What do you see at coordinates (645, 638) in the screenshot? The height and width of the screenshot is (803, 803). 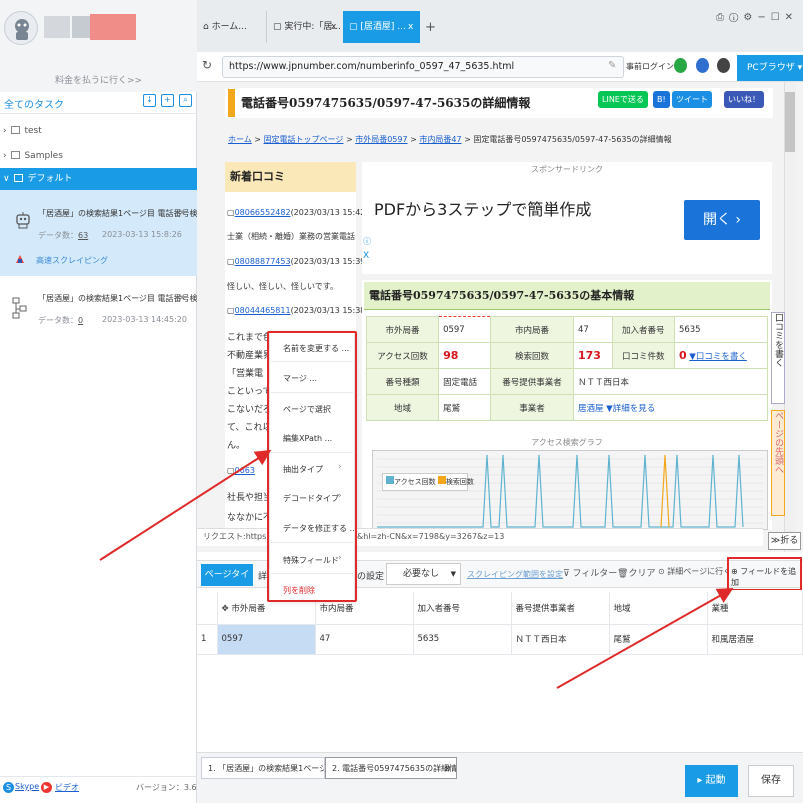 I see `arrow-to-add-field` at bounding box center [645, 638].